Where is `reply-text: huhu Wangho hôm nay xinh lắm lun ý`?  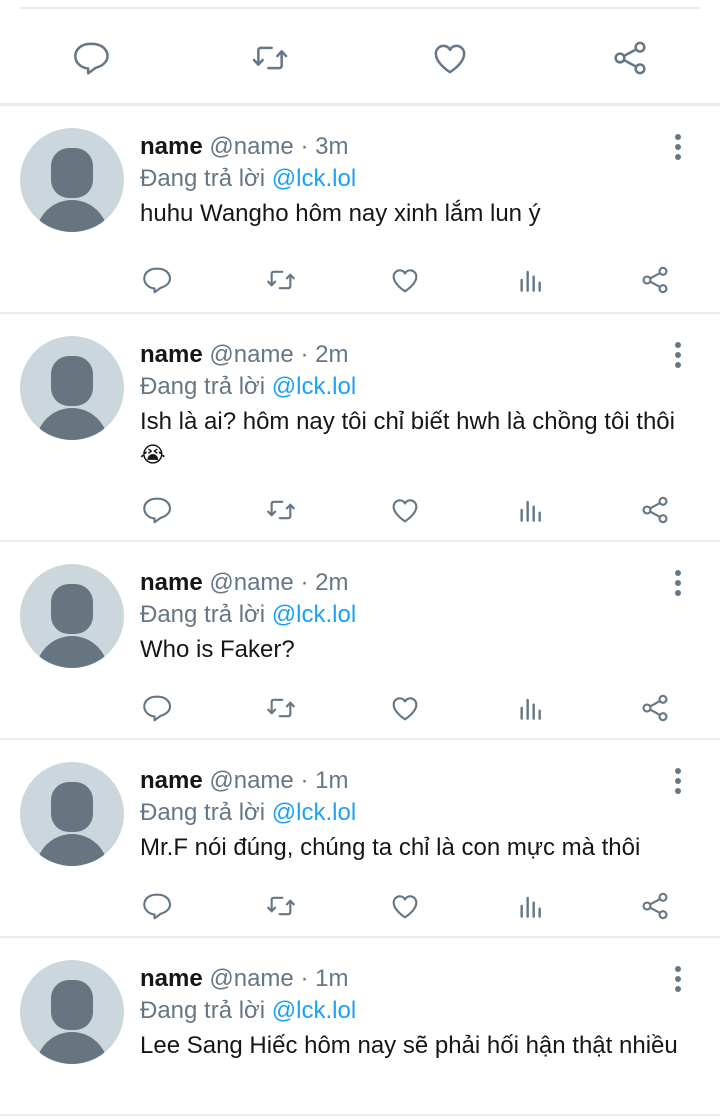 reply-text: huhu Wangho hôm nay xinh lắm lun ý is located at coordinates (340, 213).